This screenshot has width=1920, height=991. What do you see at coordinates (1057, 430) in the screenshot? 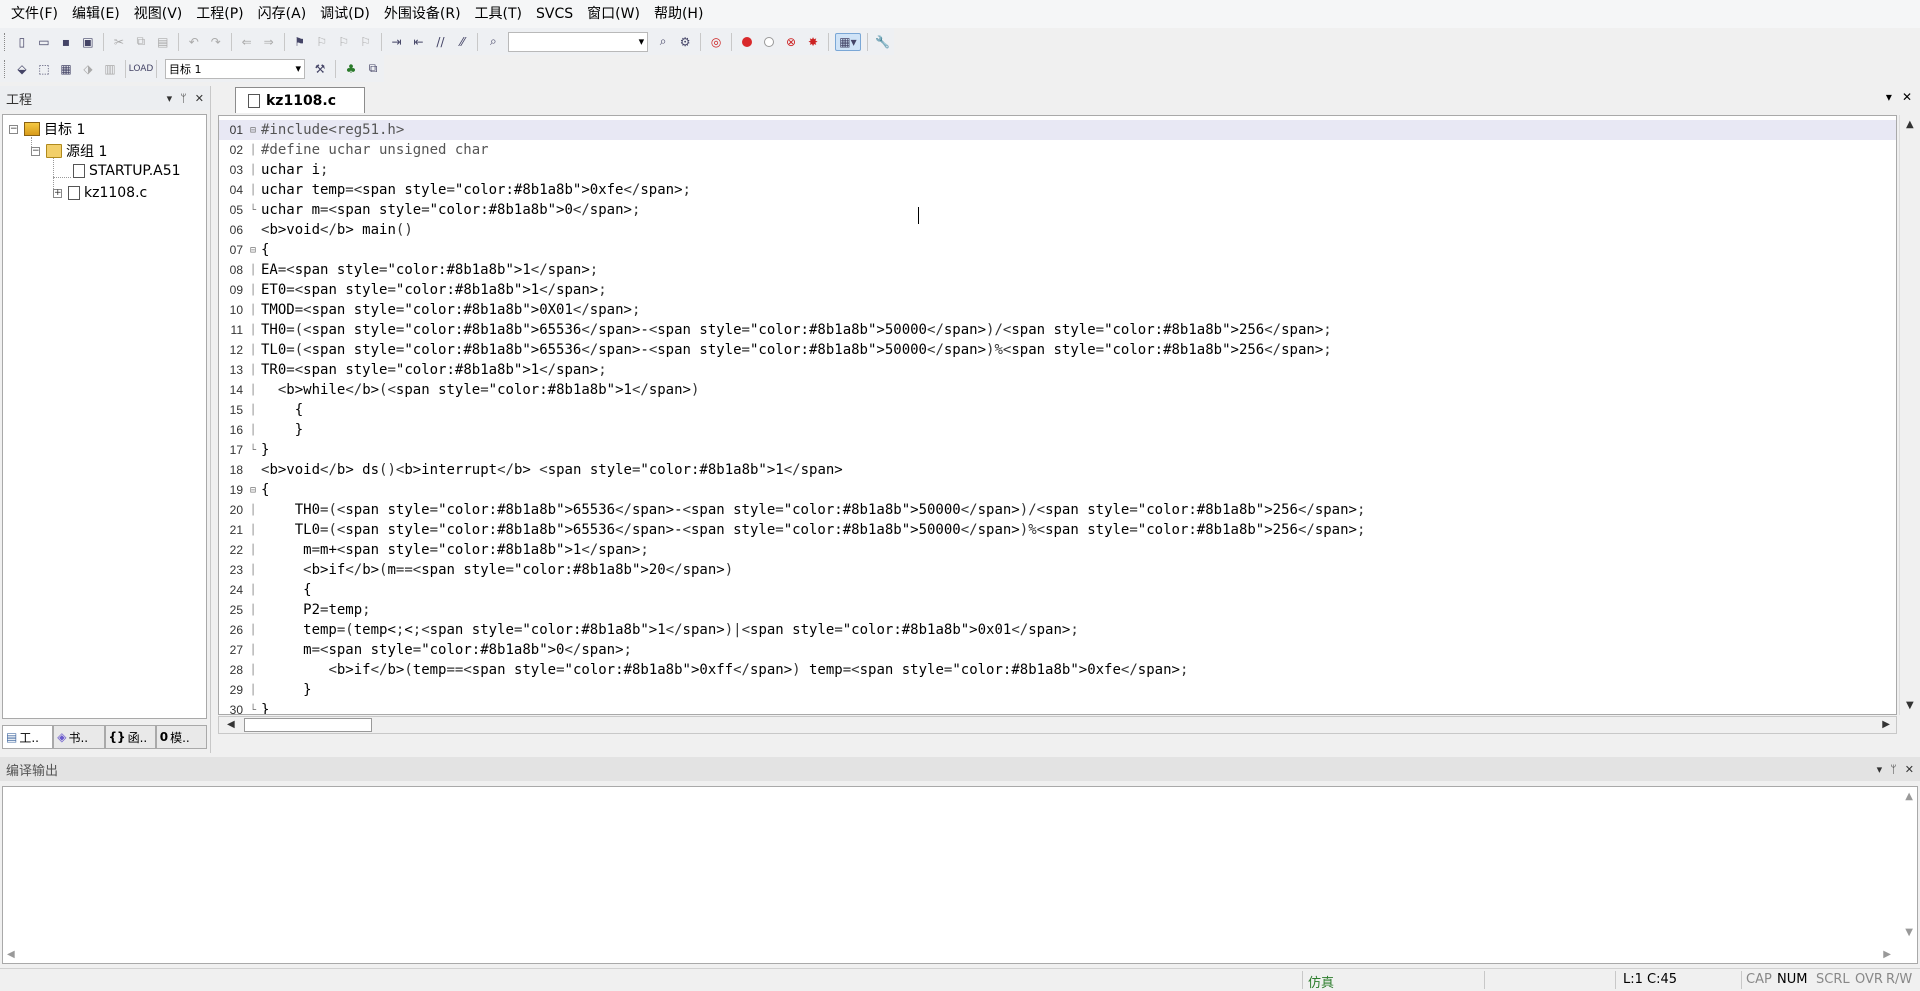
I see `code-line: 16 │ }` at bounding box center [1057, 430].